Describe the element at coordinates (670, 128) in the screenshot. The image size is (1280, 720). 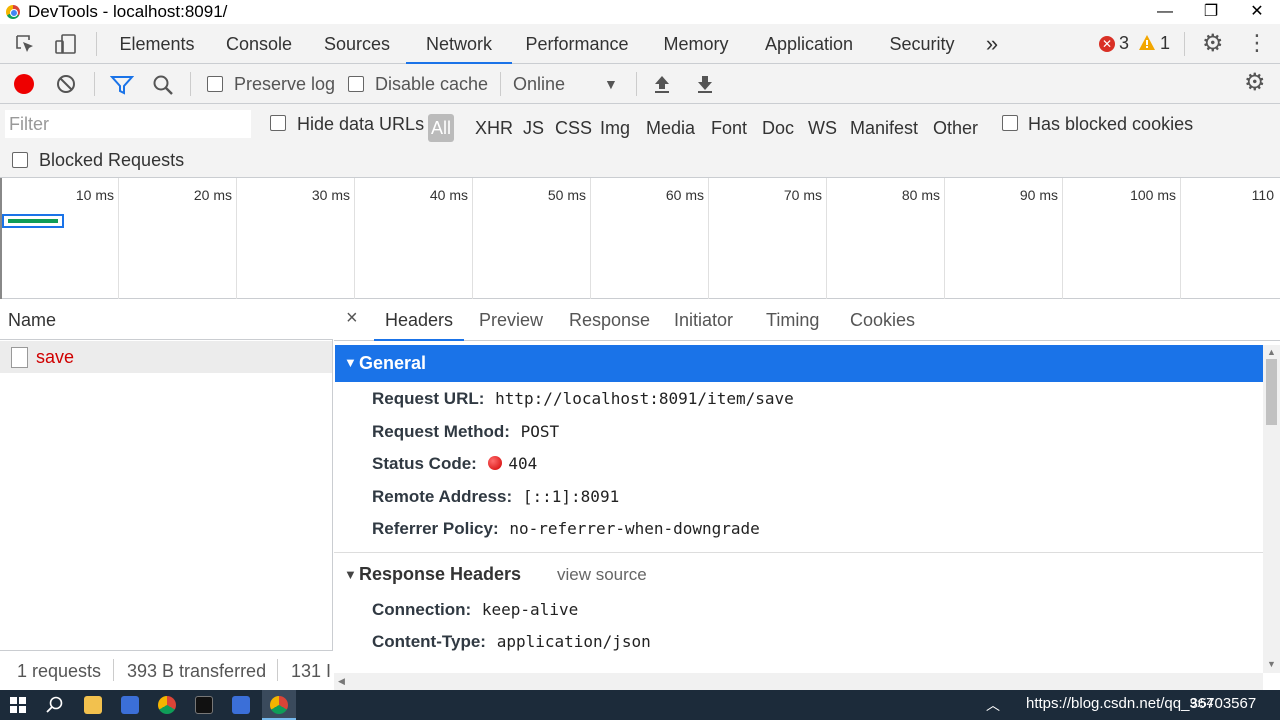
I see `type-filter-media: Media` at that location.